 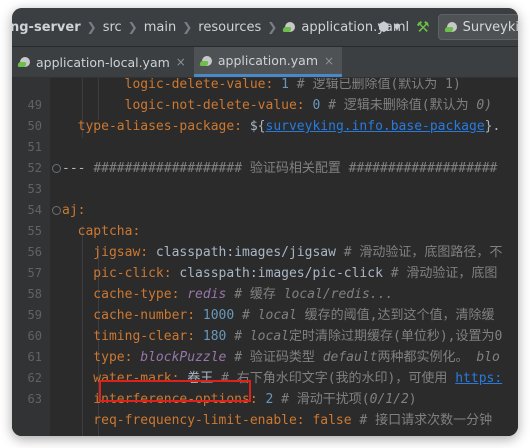 What do you see at coordinates (229, 27) in the screenshot?
I see `breadcrumb-resources: resources` at bounding box center [229, 27].